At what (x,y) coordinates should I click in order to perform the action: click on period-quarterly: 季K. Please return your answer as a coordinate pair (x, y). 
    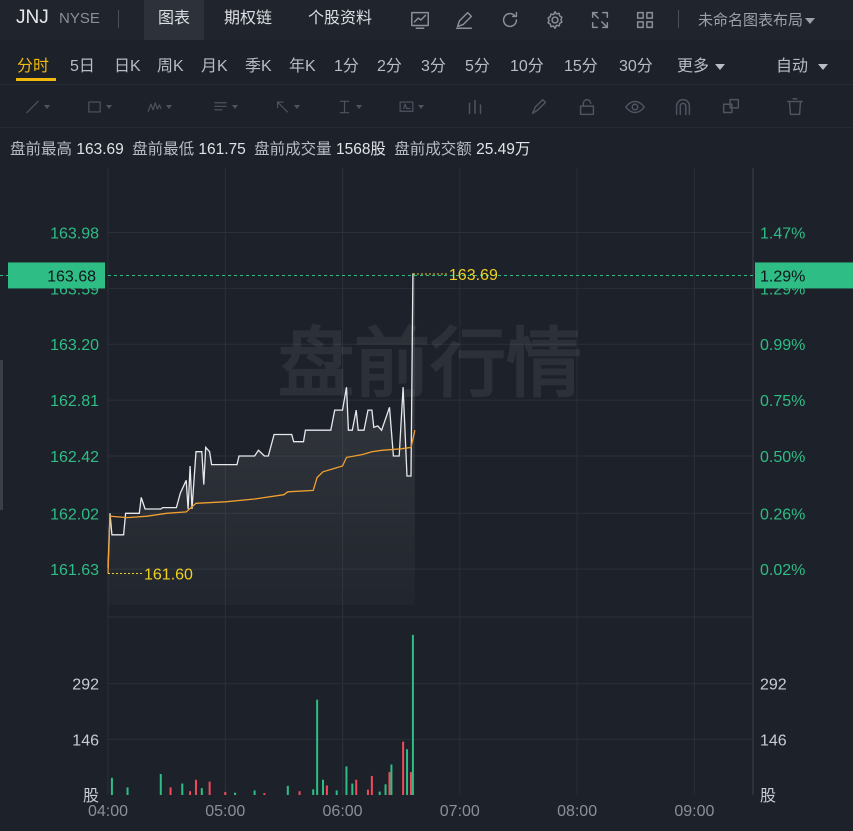
    Looking at the image, I should click on (258, 64).